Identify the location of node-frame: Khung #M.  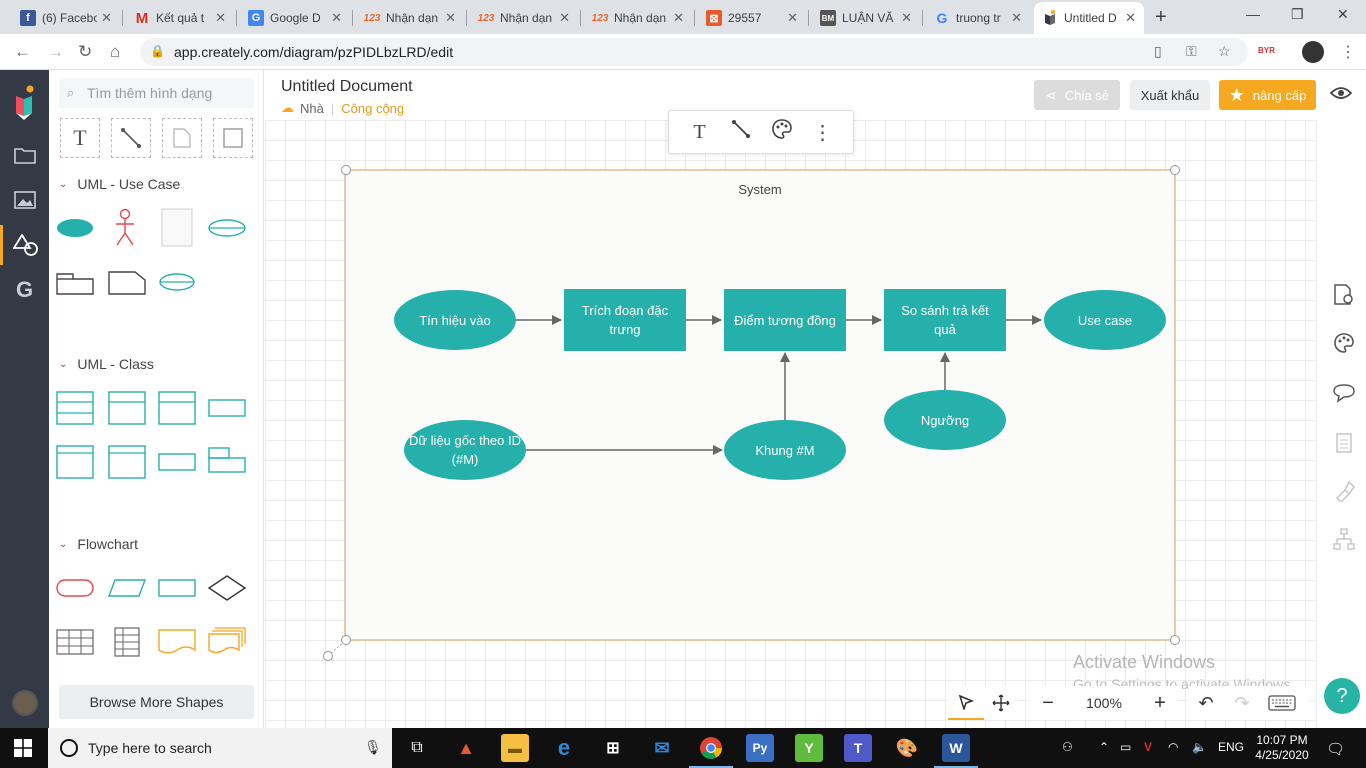
(785, 450).